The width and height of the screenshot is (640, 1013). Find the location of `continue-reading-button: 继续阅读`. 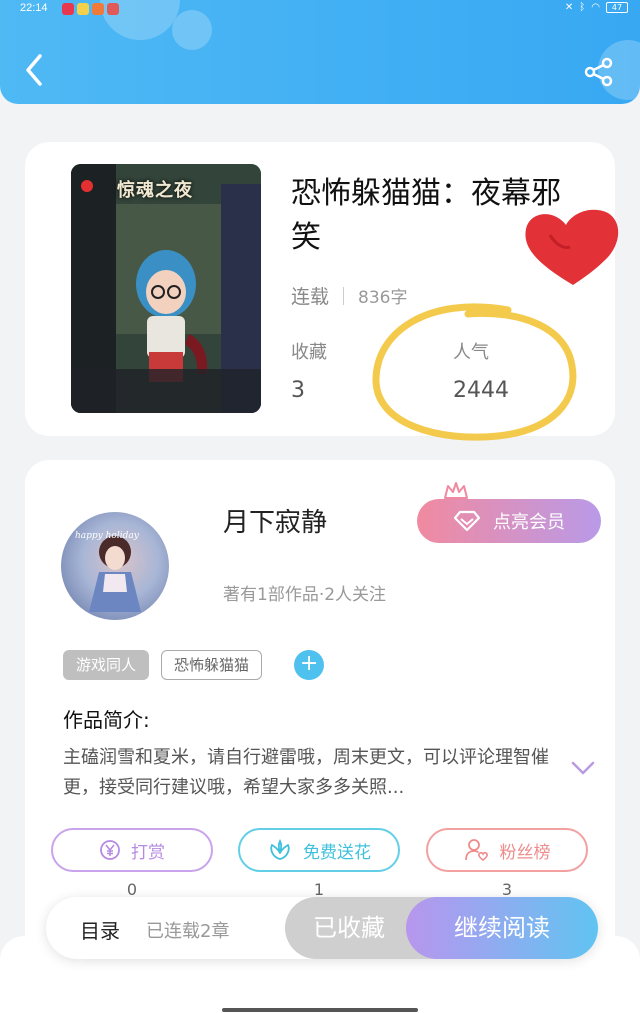

continue-reading-button: 继续阅读 is located at coordinates (502, 928).